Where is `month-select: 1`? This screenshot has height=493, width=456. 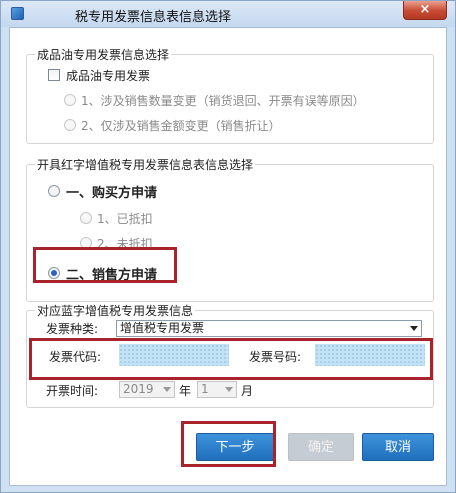
month-select: 1 is located at coordinates (217, 389).